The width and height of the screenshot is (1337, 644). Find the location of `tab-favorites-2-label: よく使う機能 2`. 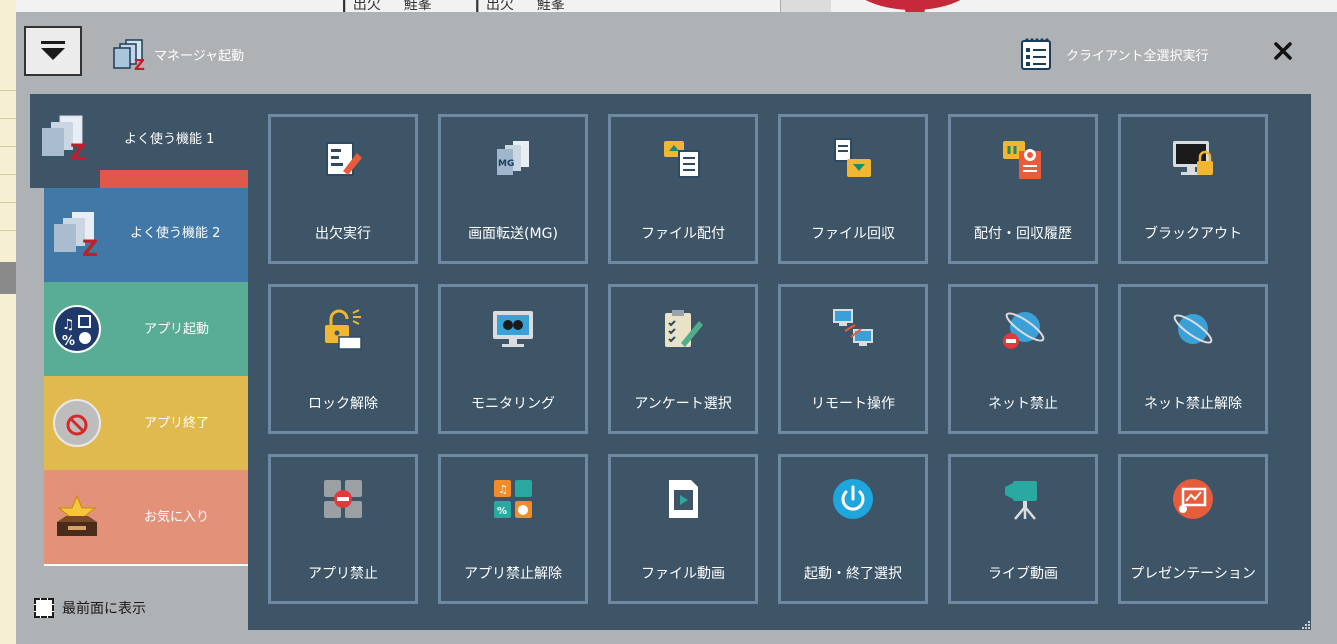

tab-favorites-2-label: よく使う機能 2 is located at coordinates (175, 233).